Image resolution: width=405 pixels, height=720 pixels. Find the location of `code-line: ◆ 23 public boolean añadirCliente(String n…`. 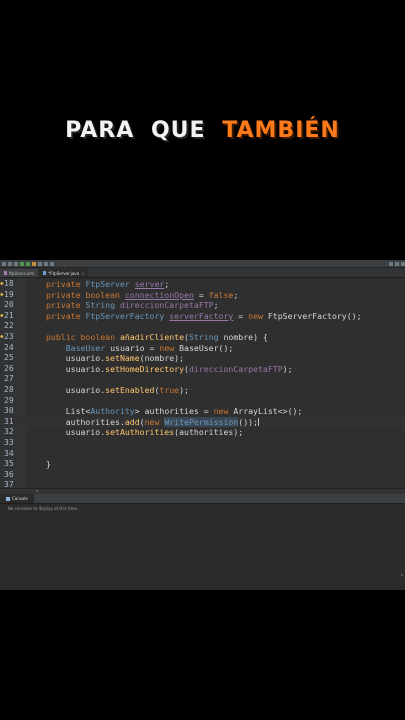

code-line: ◆ 23 public boolean añadirCliente(String n… is located at coordinates (202, 337).